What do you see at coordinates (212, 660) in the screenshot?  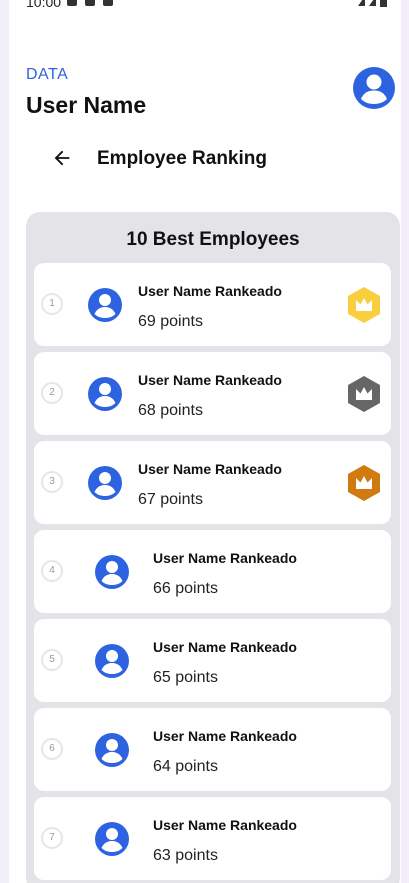 I see `ranking-card: 5 User Name Rankeado 65 points` at bounding box center [212, 660].